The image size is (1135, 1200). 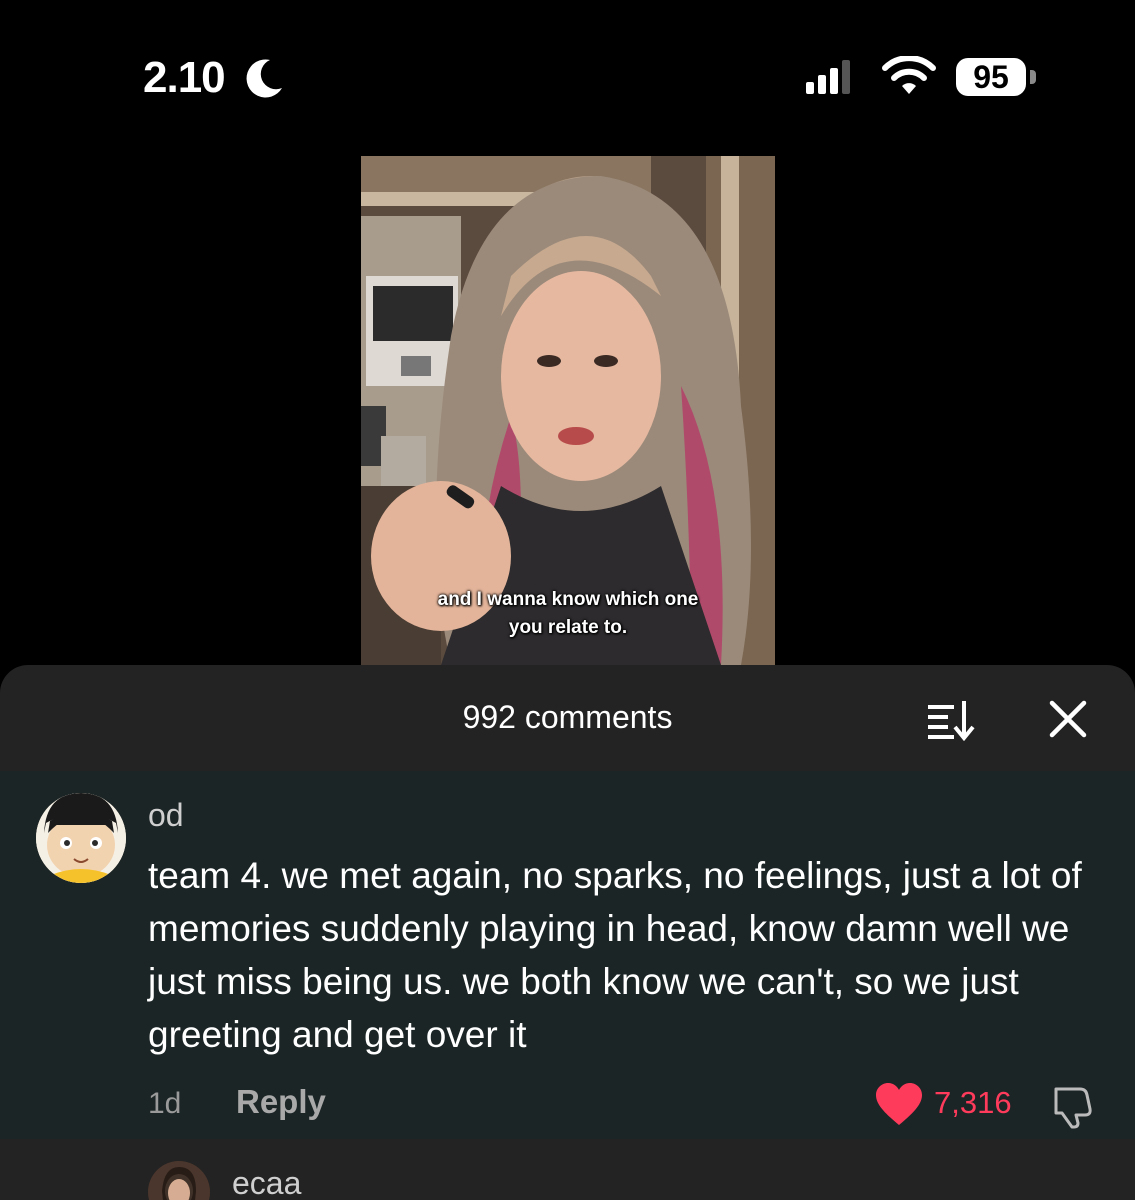 What do you see at coordinates (184, 77) in the screenshot?
I see `status-time: 2.10` at bounding box center [184, 77].